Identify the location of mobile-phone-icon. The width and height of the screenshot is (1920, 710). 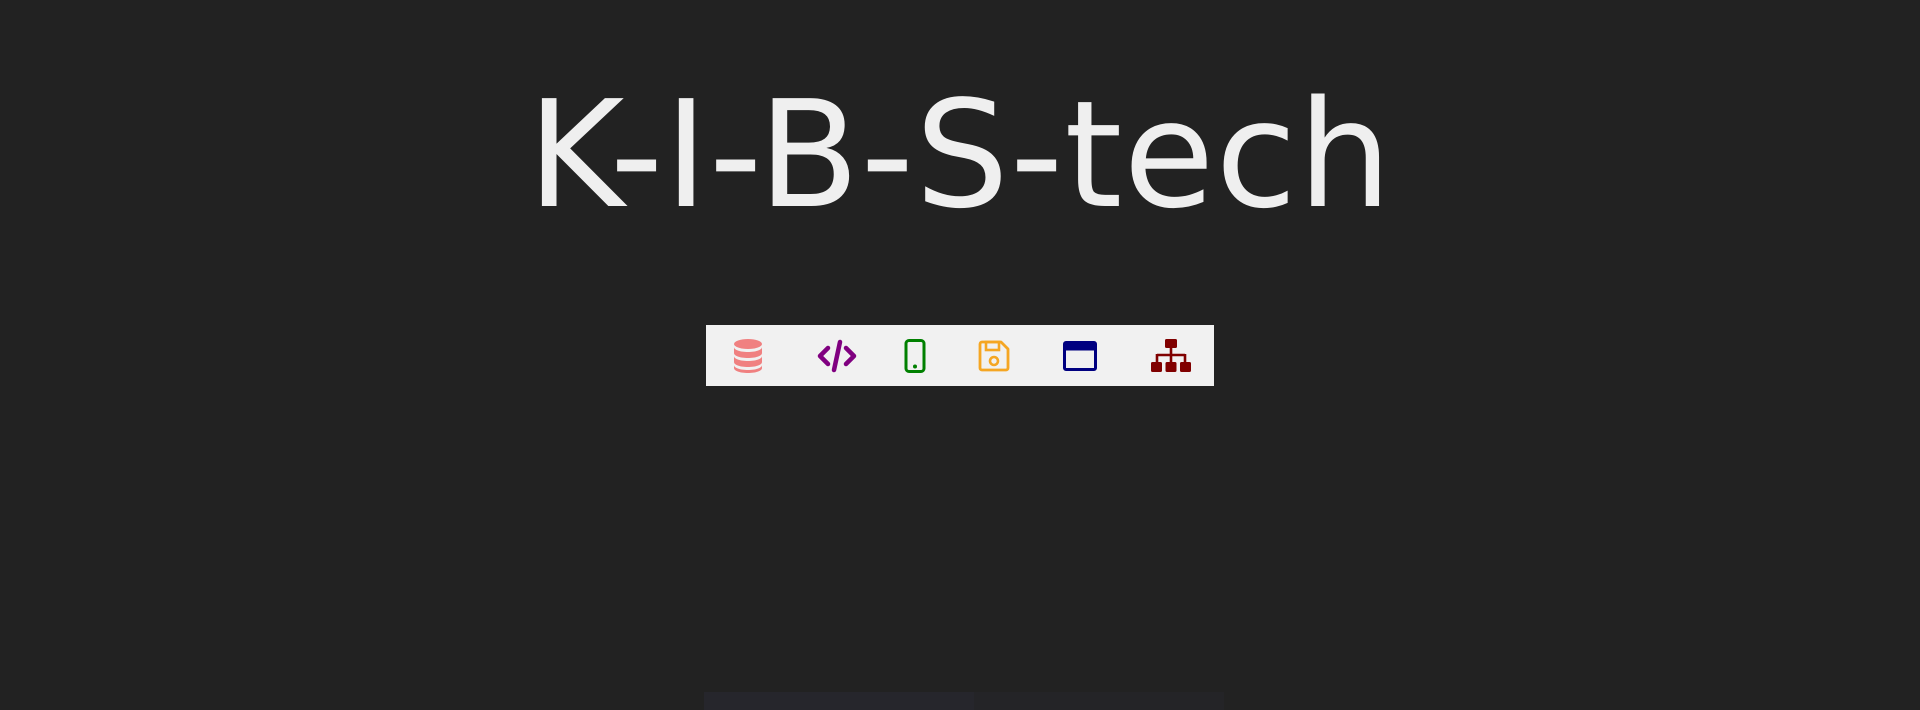
(915, 355).